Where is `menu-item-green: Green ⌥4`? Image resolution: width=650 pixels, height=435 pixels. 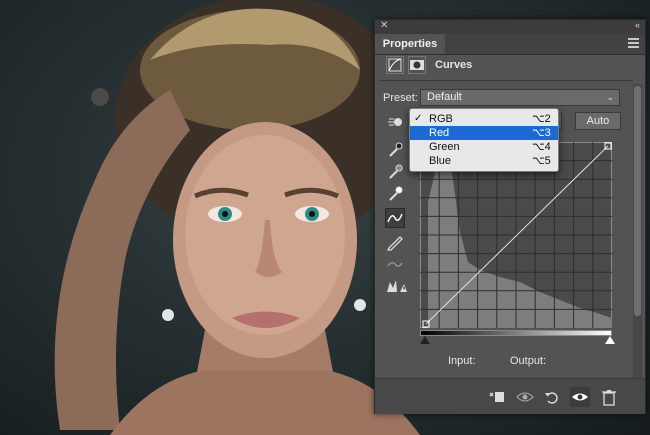 menu-item-green: Green ⌥4 is located at coordinates (484, 147).